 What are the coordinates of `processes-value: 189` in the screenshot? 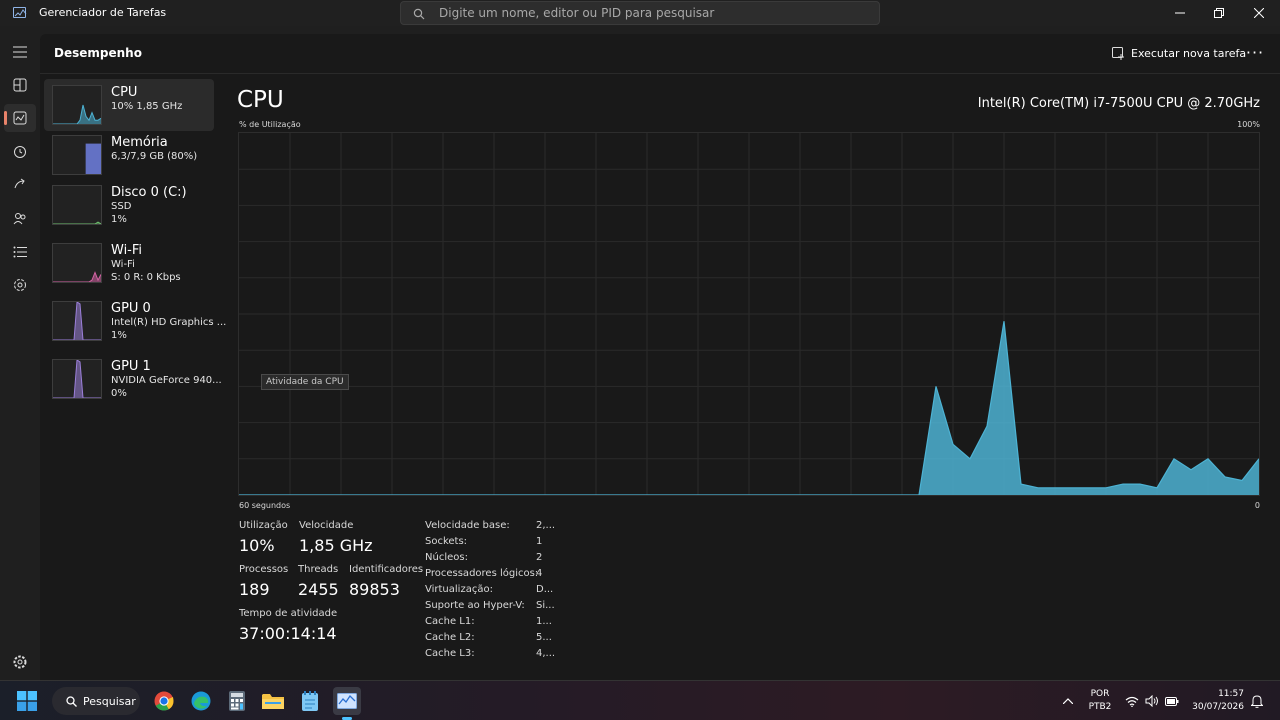 It's located at (254, 589).